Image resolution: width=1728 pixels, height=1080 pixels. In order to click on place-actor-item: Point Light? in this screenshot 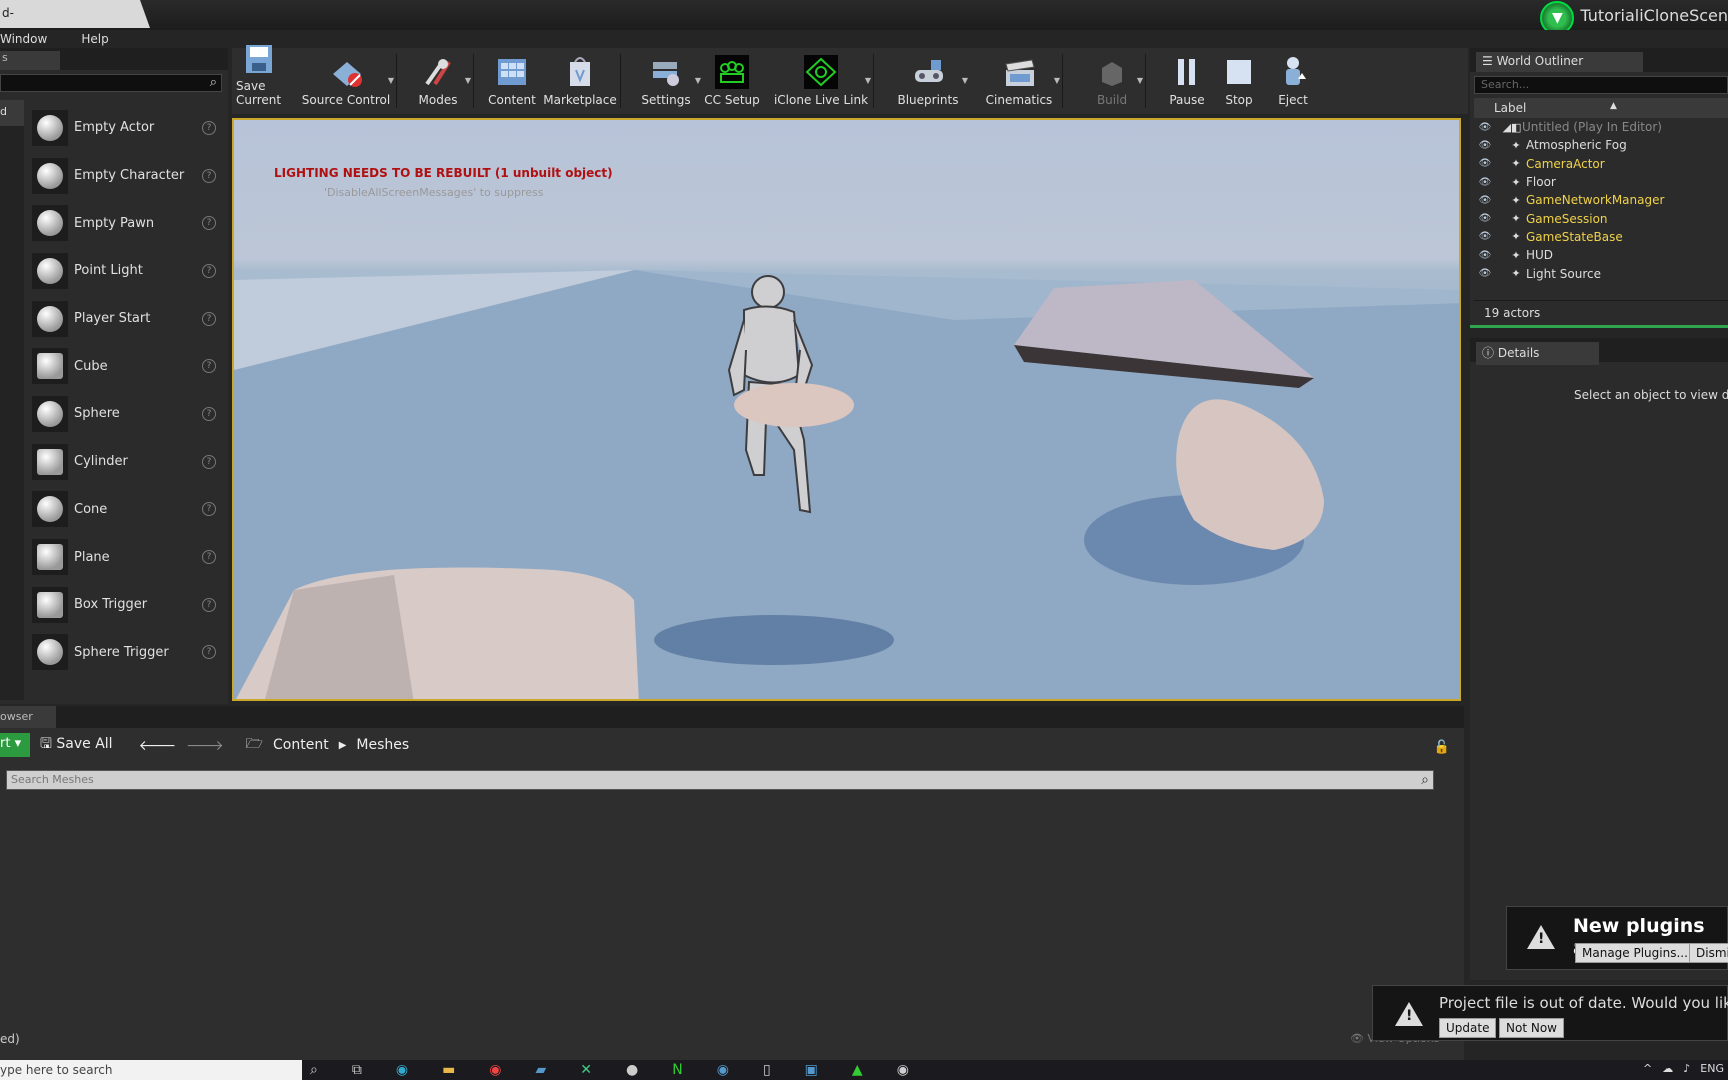, I will do `click(126, 271)`.